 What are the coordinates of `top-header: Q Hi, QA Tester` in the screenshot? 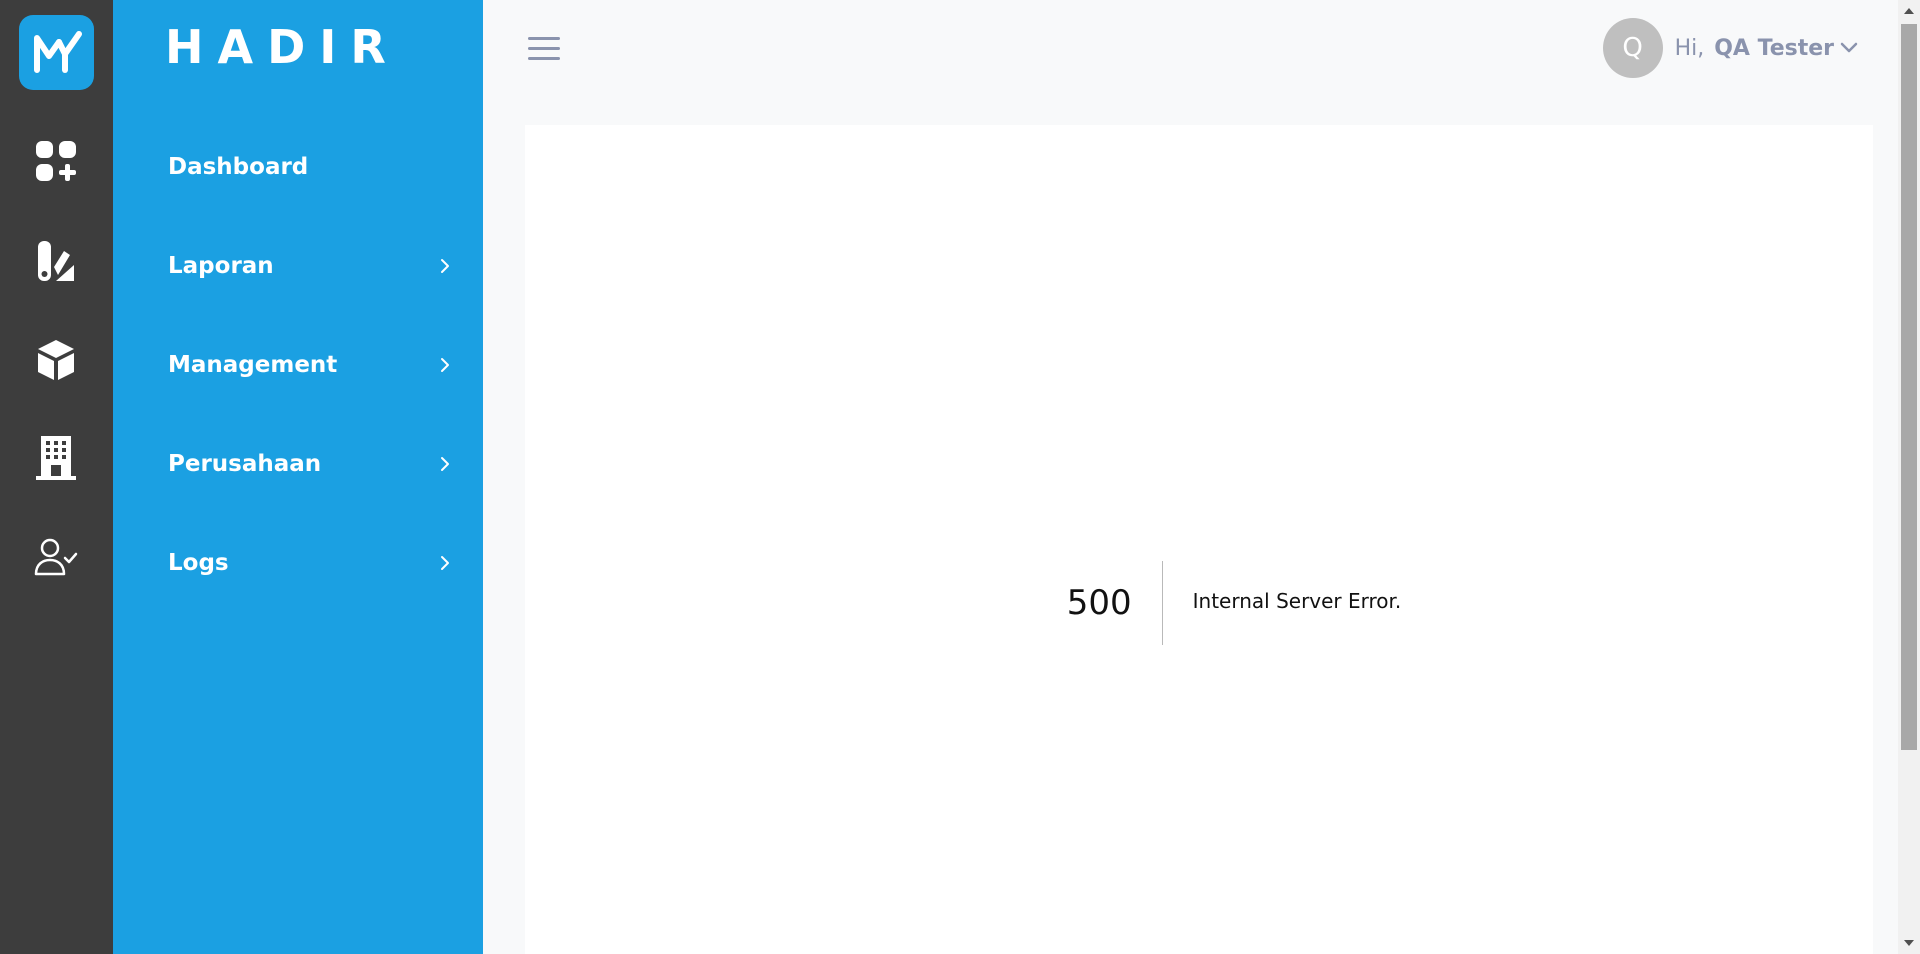 It's located at (1190, 57).